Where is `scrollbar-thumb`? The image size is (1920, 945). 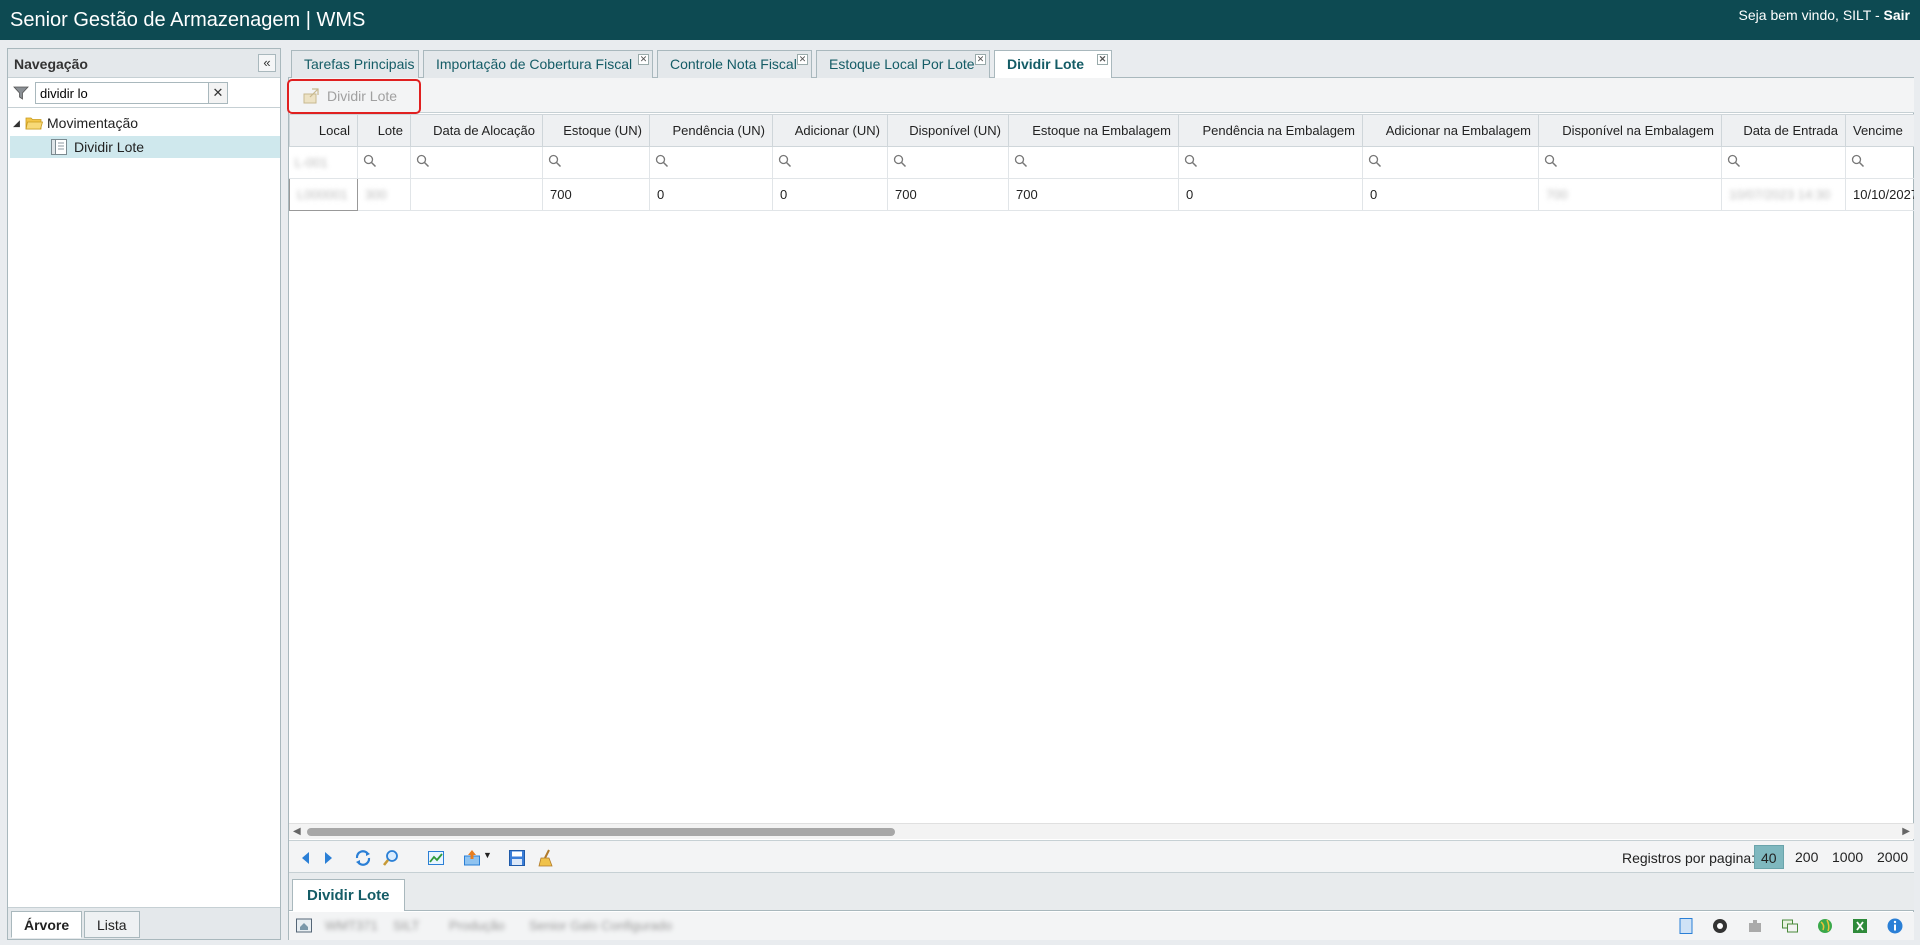 scrollbar-thumb is located at coordinates (601, 832).